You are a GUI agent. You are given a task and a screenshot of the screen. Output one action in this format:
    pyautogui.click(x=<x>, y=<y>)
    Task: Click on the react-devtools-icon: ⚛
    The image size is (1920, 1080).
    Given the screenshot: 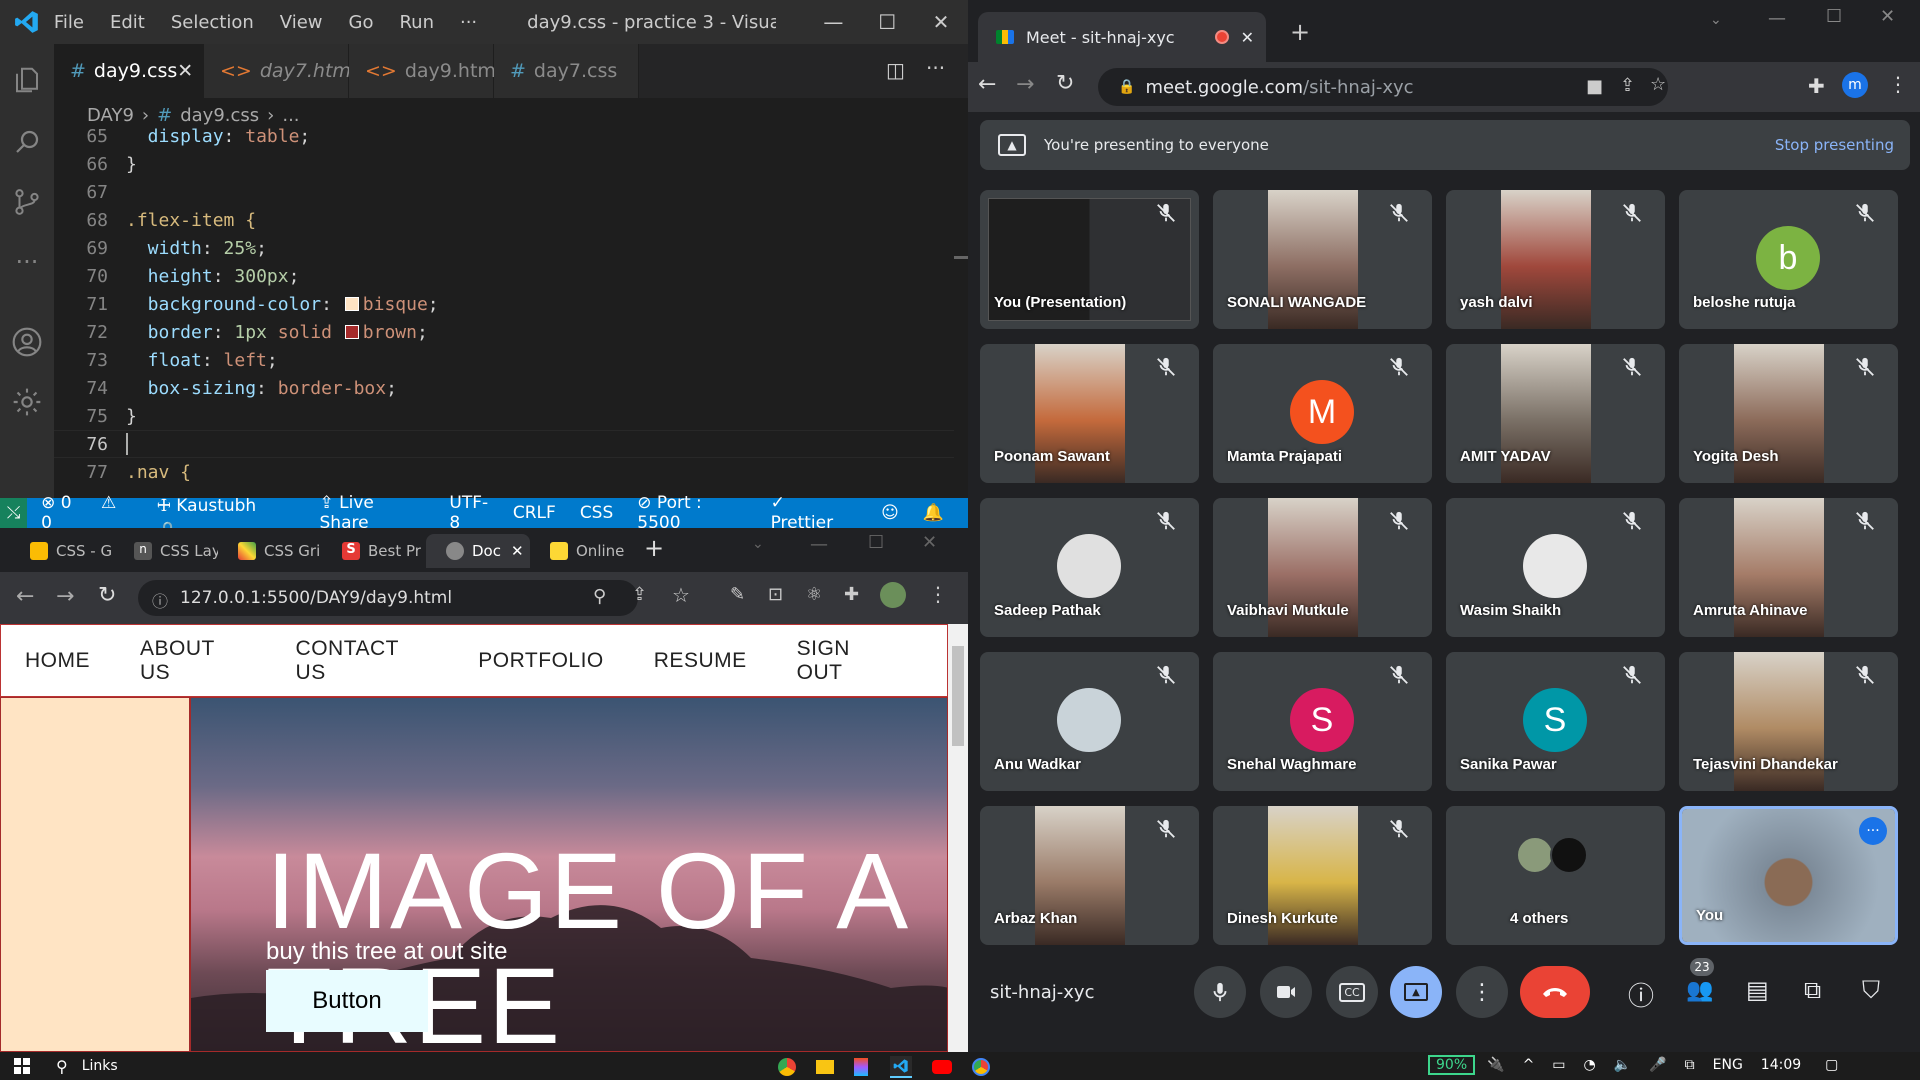 What is the action you would take?
    pyautogui.click(x=814, y=594)
    